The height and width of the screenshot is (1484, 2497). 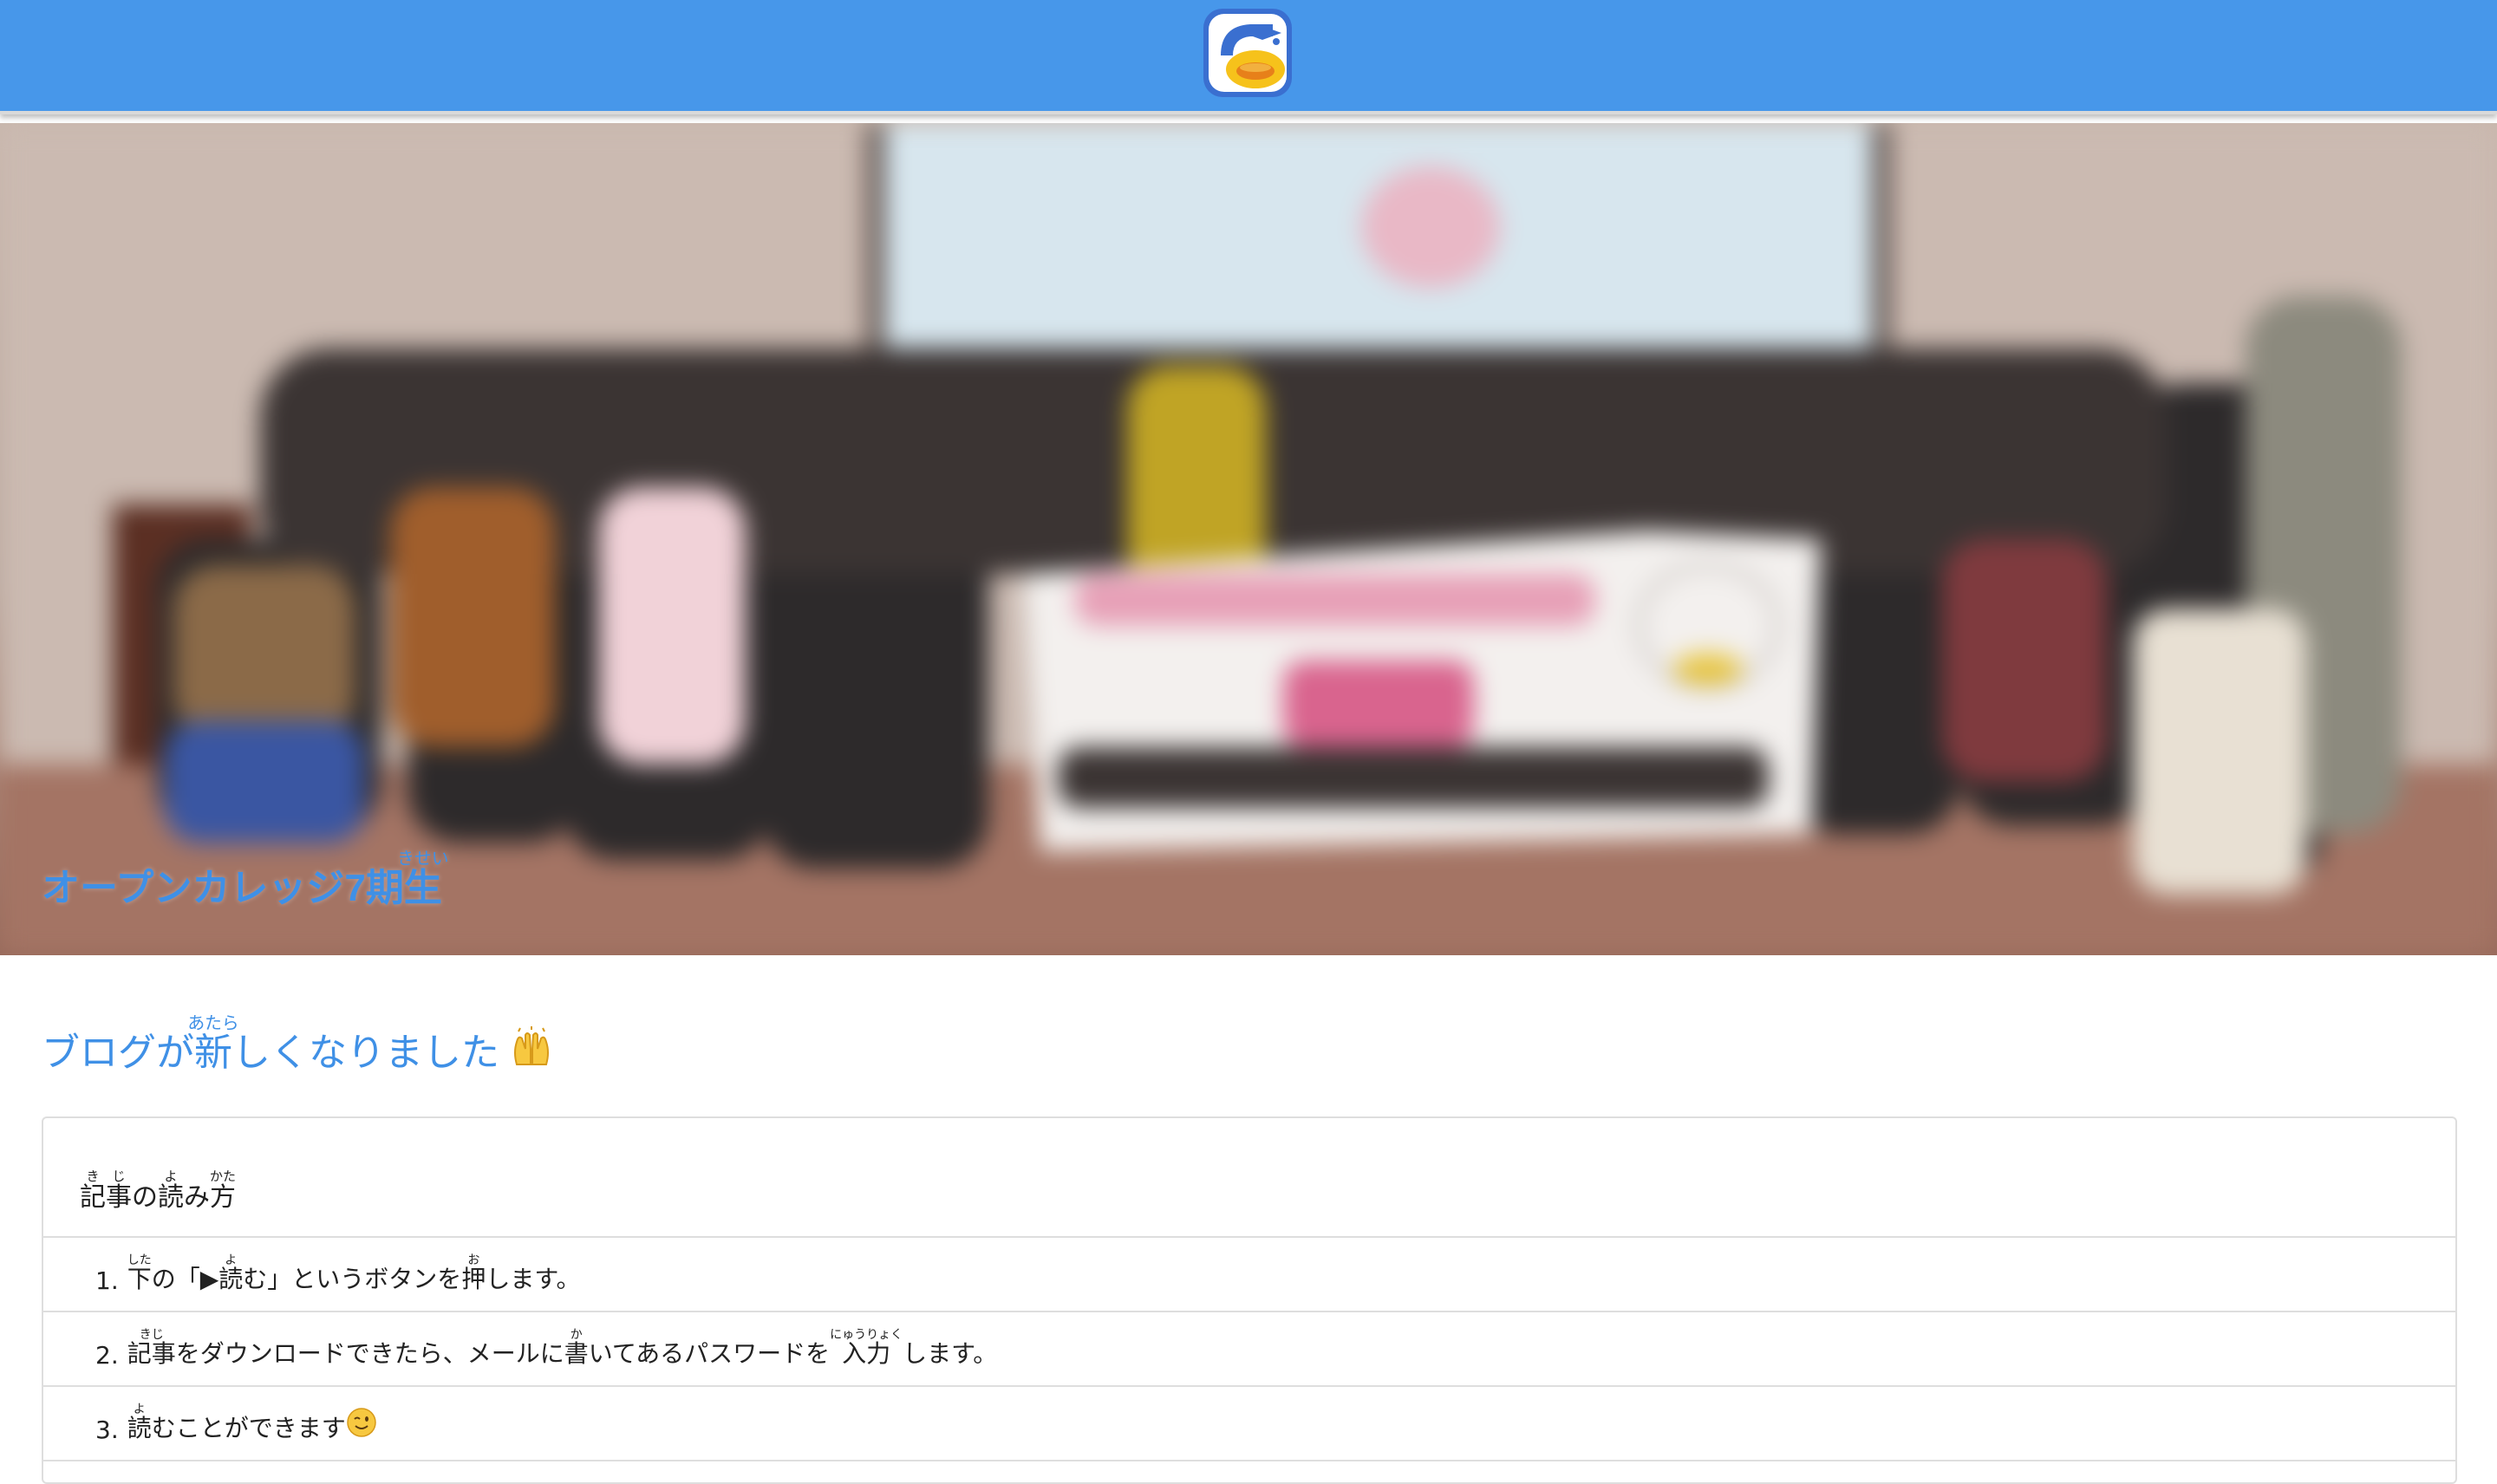 I want to click on hero-caption-text: オープンカレッジ7期, so click(x=223, y=888).